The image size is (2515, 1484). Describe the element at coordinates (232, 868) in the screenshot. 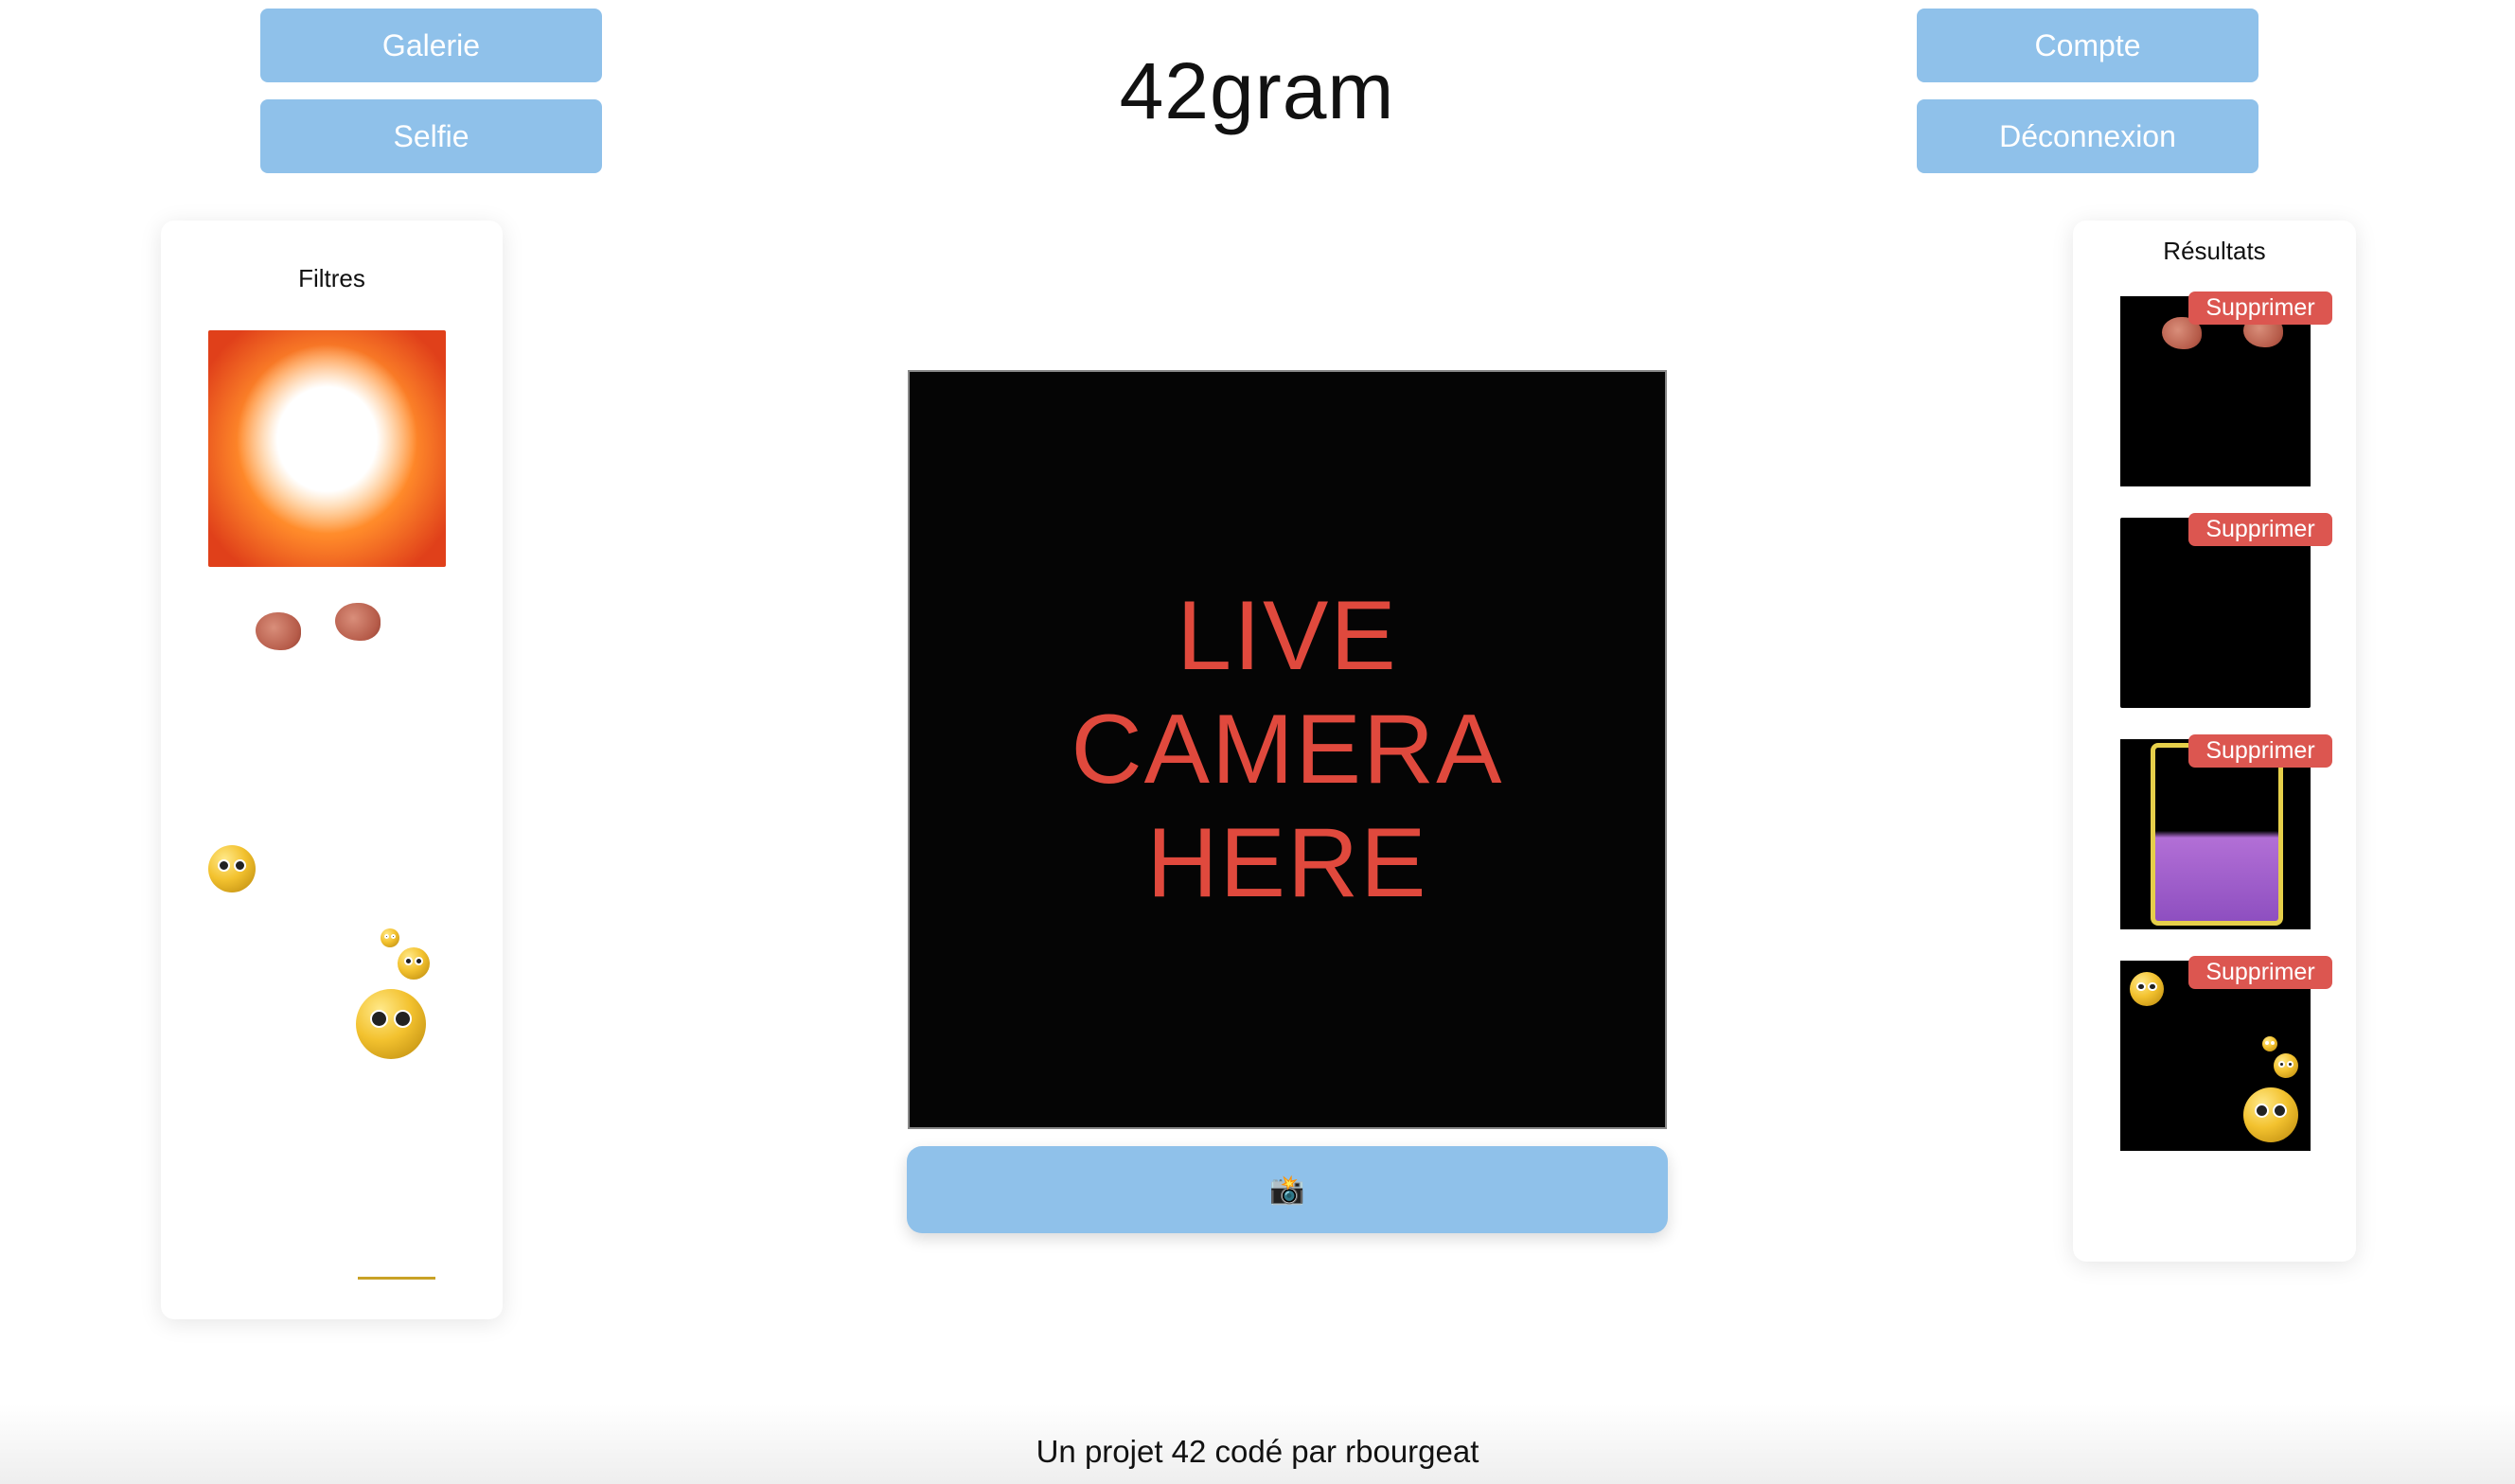

I see `emoji-large-top-left` at that location.